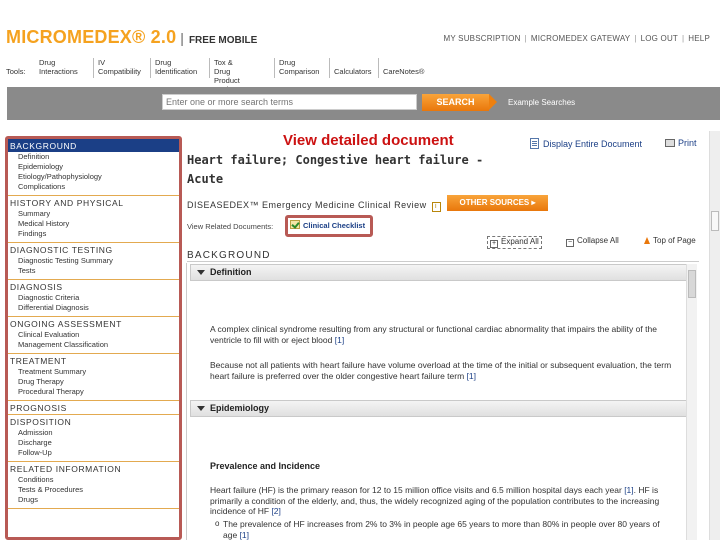 The width and height of the screenshot is (720, 540). I want to click on sidebar-heading: HISTORY AND PHYSICAL, so click(93, 202).